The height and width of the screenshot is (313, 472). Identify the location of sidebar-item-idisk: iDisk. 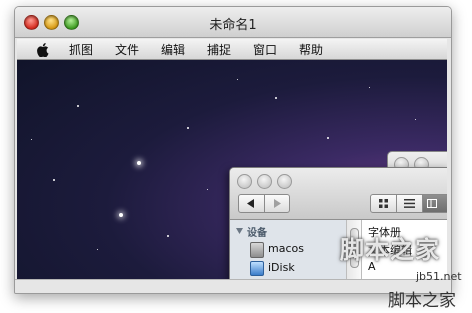
(288, 268).